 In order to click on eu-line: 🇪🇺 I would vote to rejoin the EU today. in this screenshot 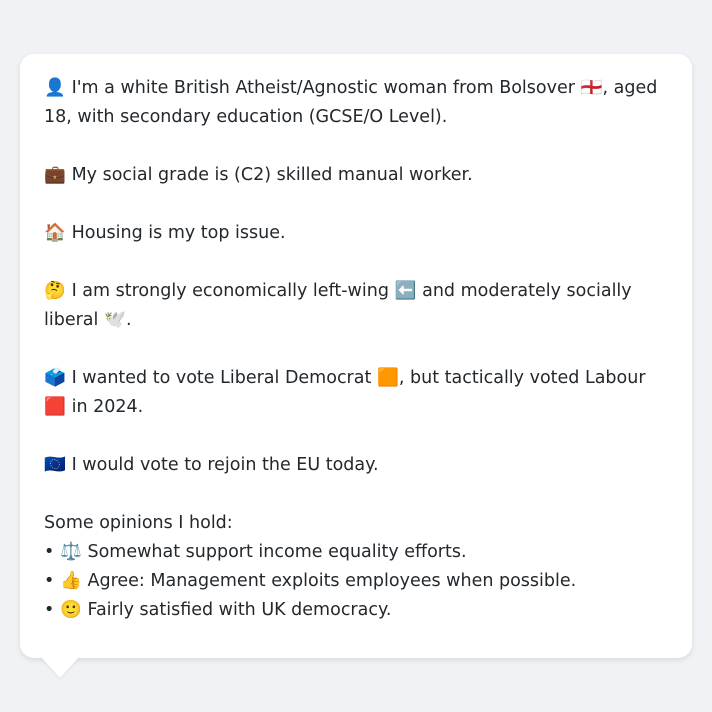, I will do `click(356, 465)`.